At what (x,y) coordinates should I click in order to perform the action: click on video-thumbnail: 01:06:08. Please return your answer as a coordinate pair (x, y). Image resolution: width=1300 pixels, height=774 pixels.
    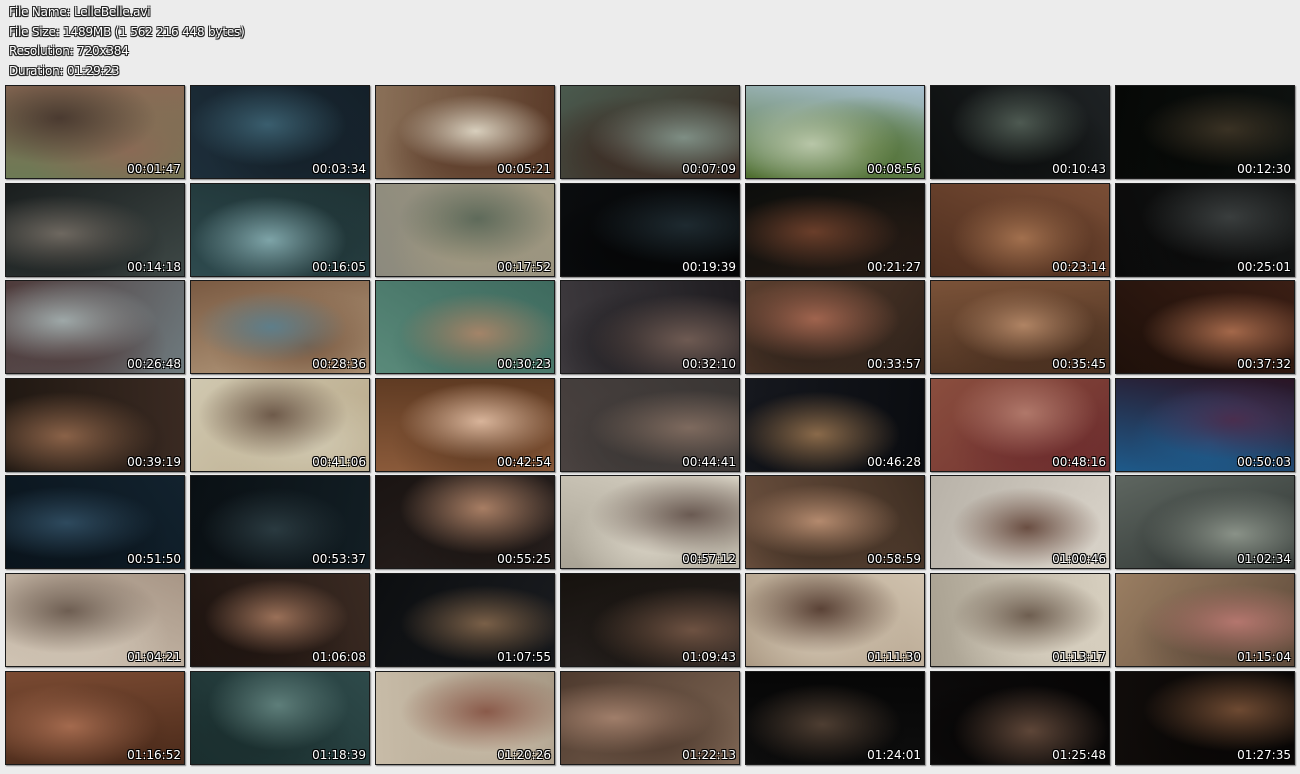
    Looking at the image, I should click on (280, 619).